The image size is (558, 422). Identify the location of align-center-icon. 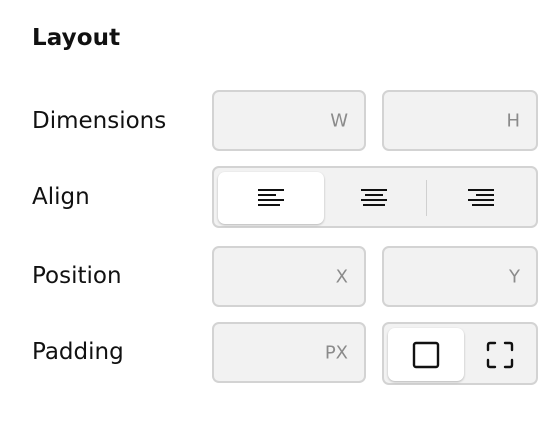
(374, 198).